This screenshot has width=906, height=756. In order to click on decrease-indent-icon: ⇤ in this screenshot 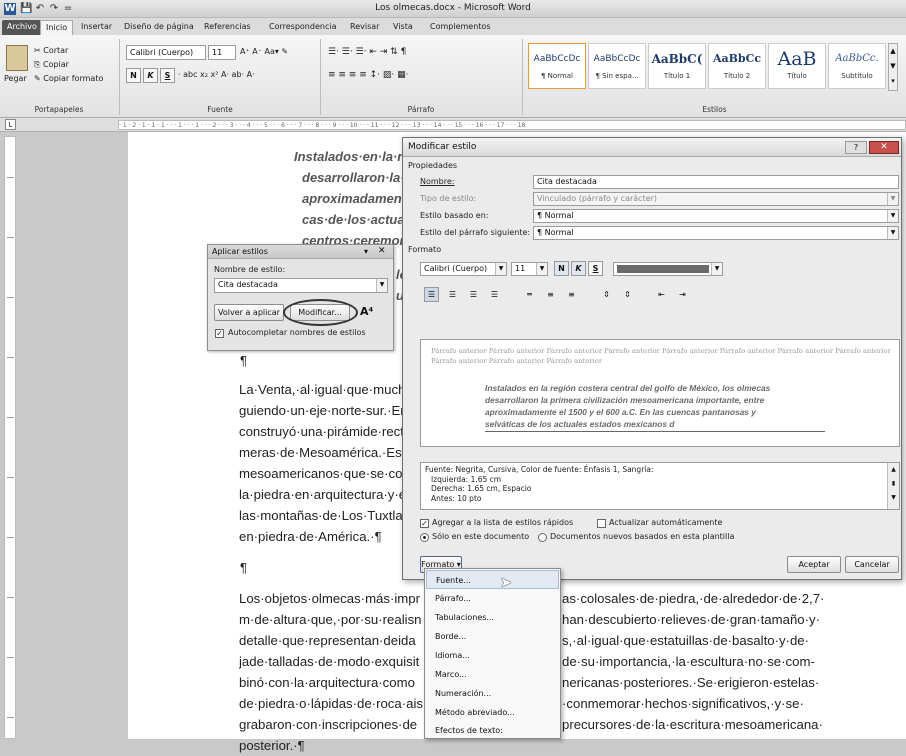, I will do `click(661, 294)`.